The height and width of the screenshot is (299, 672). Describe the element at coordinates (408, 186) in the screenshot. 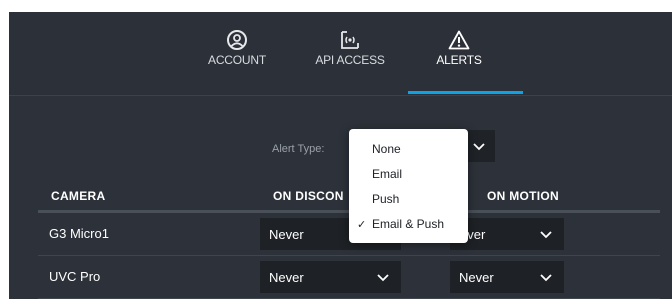

I see `alert-type-dropdown-menu: None Email Push ✓ Email & Push` at that location.